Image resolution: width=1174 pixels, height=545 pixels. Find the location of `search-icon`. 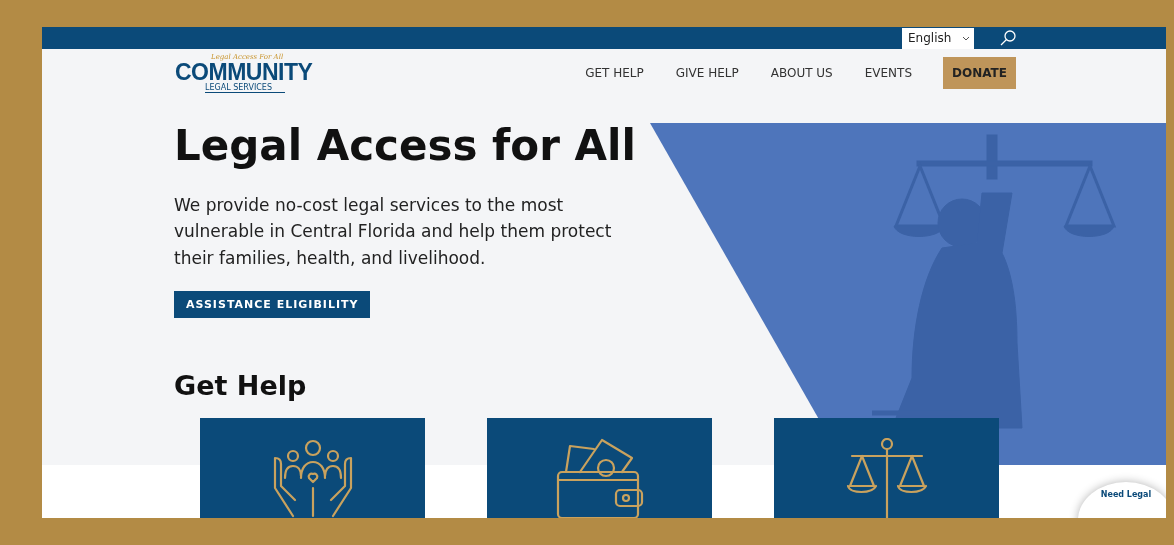

search-icon is located at coordinates (1008, 38).